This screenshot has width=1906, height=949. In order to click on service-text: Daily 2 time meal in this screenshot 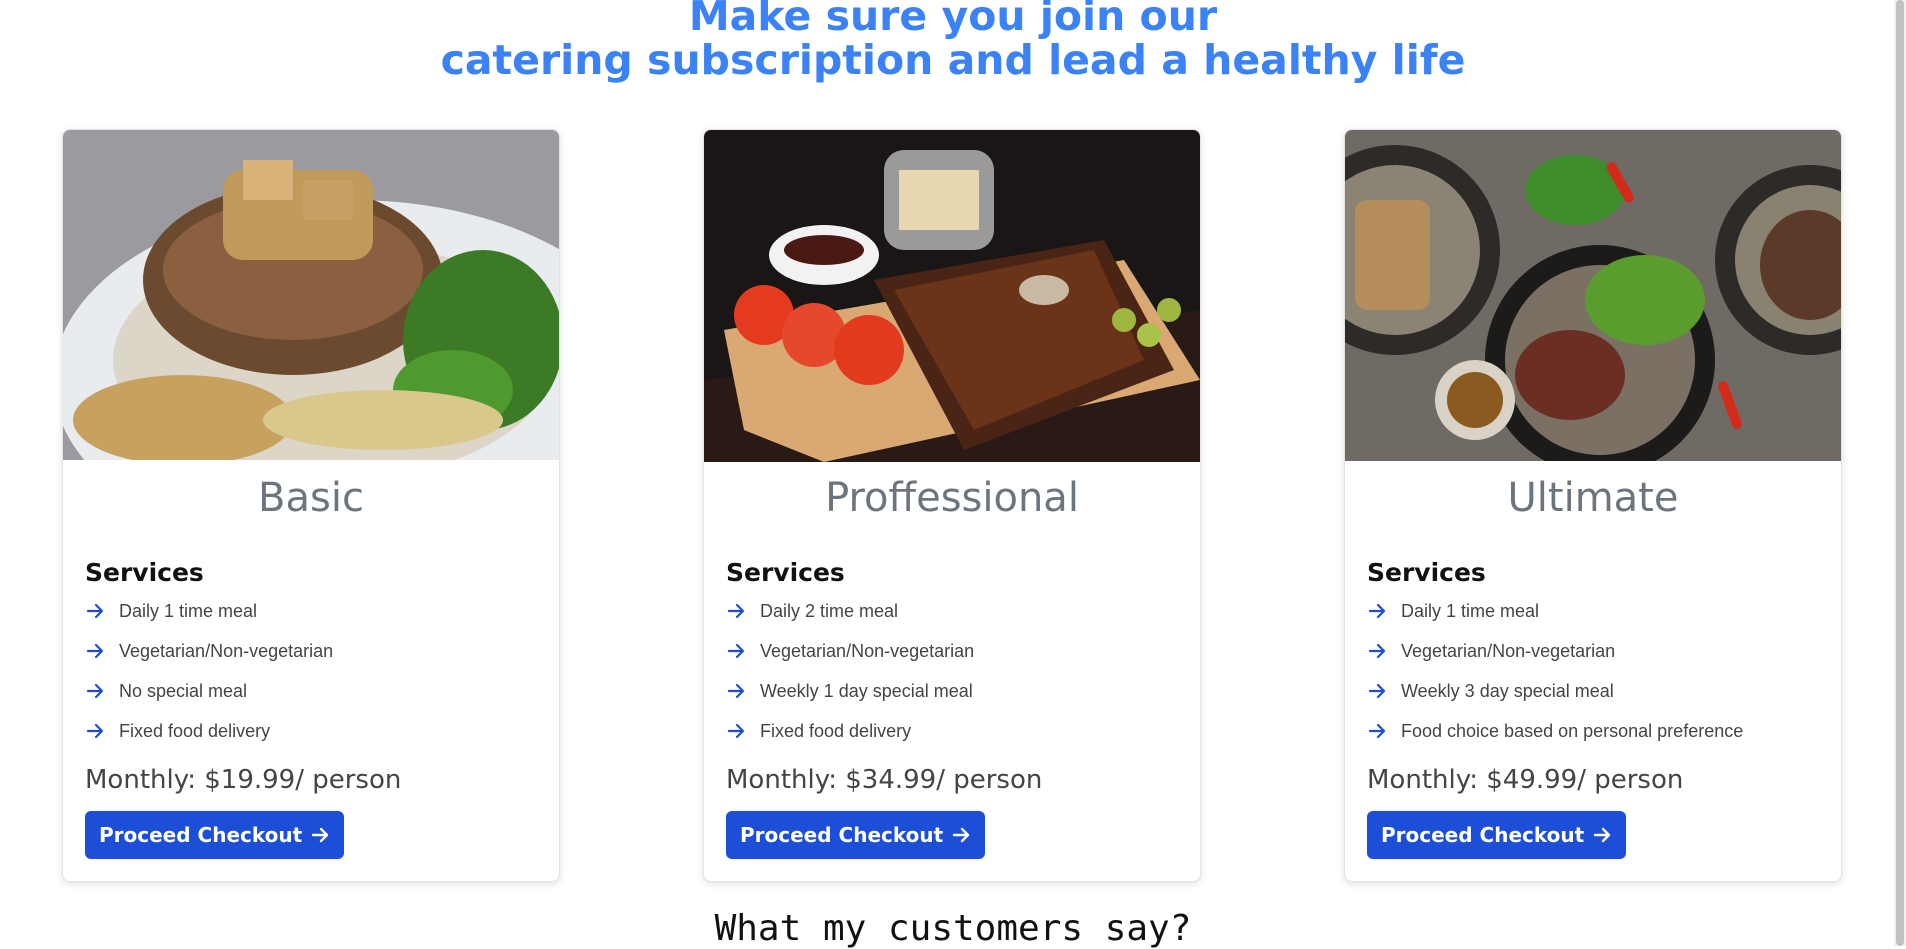, I will do `click(829, 610)`.